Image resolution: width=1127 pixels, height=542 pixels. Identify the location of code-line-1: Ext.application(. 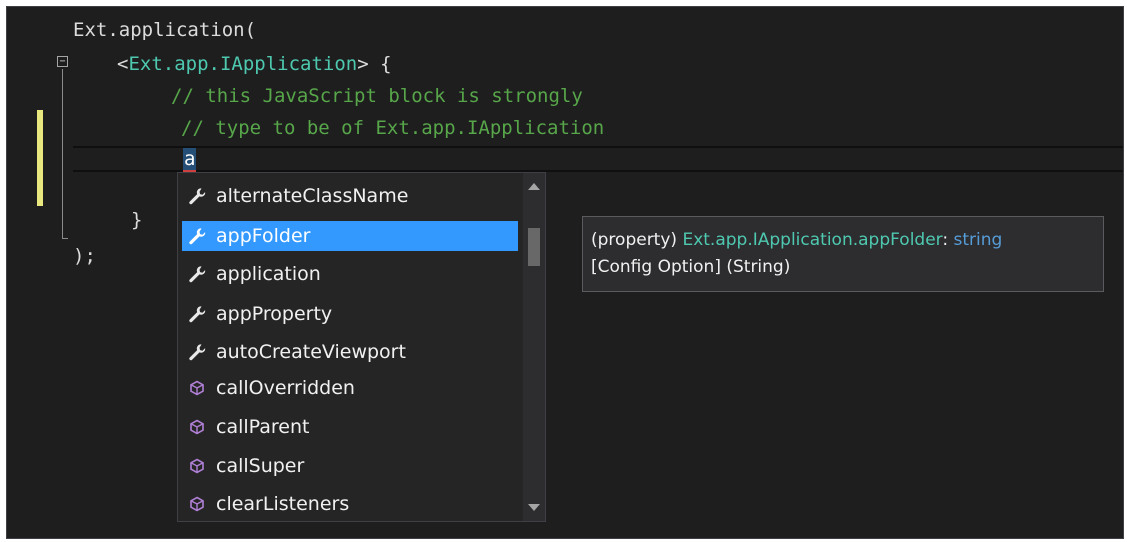
(164, 30).